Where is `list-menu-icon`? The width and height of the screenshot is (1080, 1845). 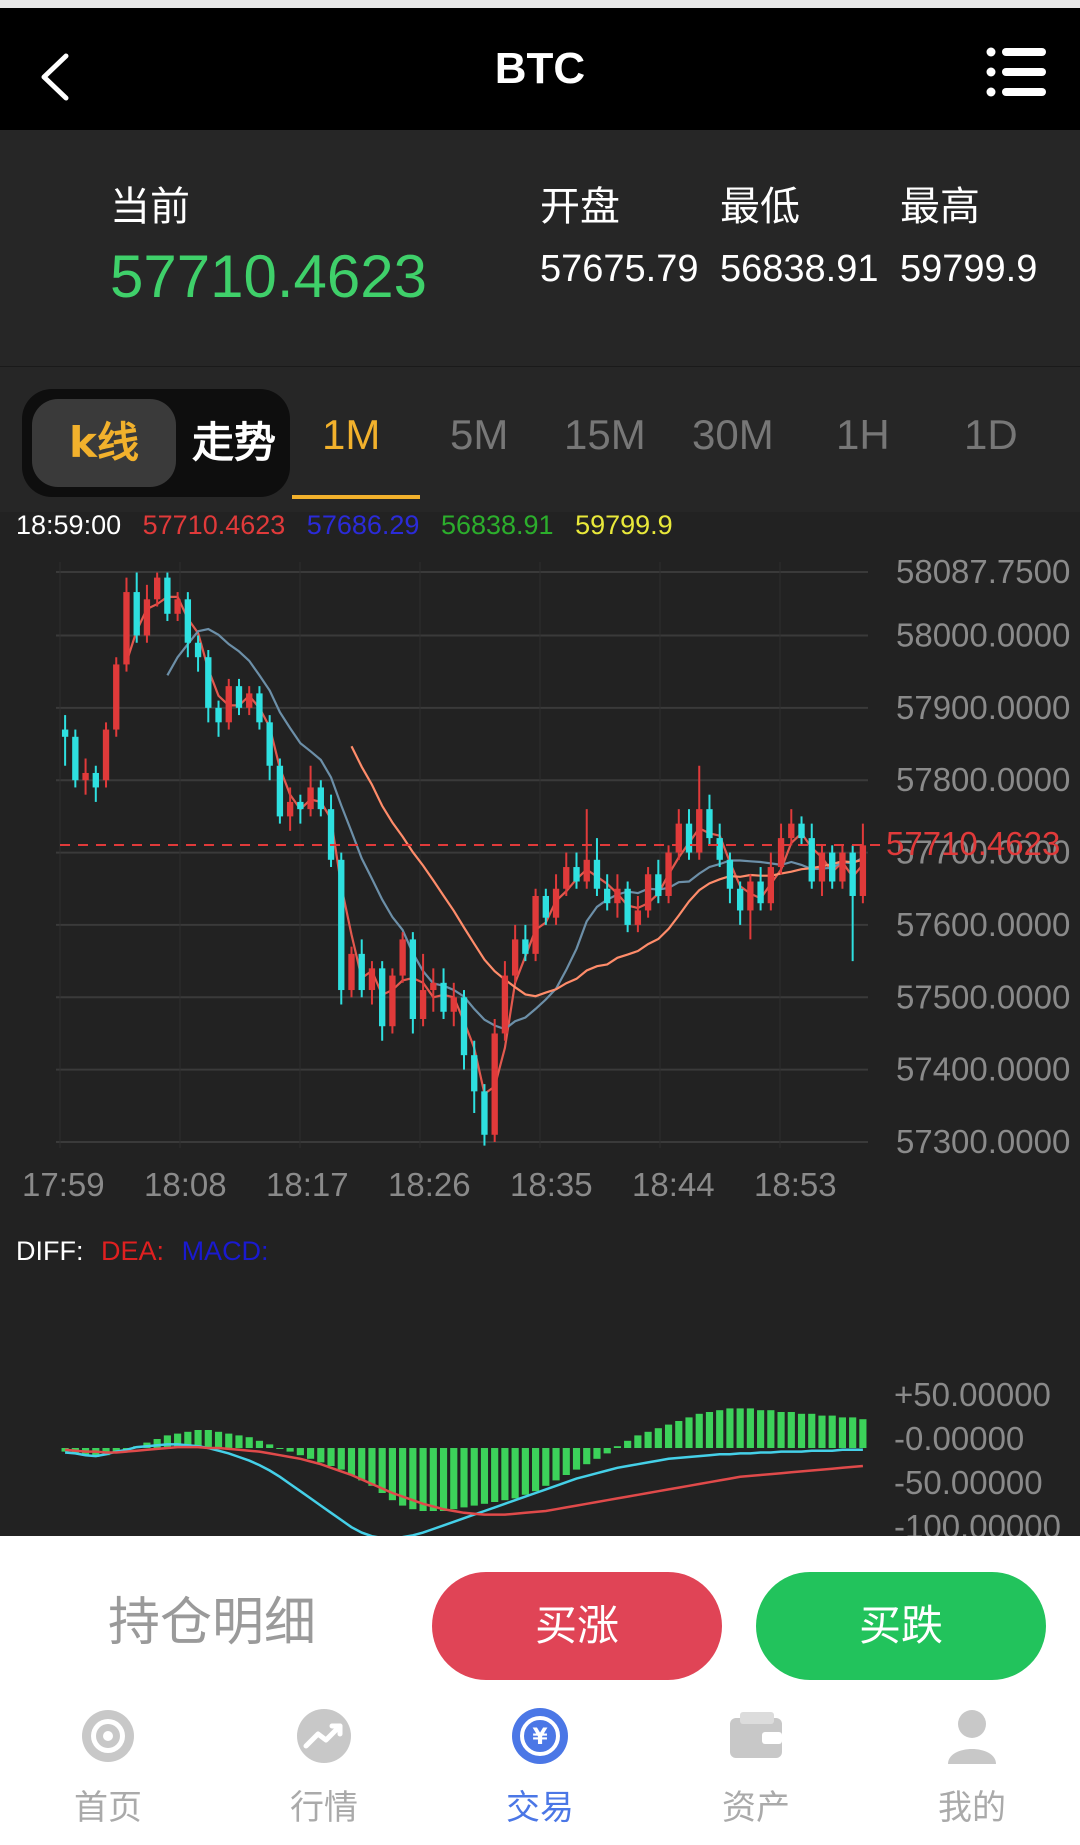
list-menu-icon is located at coordinates (1016, 72).